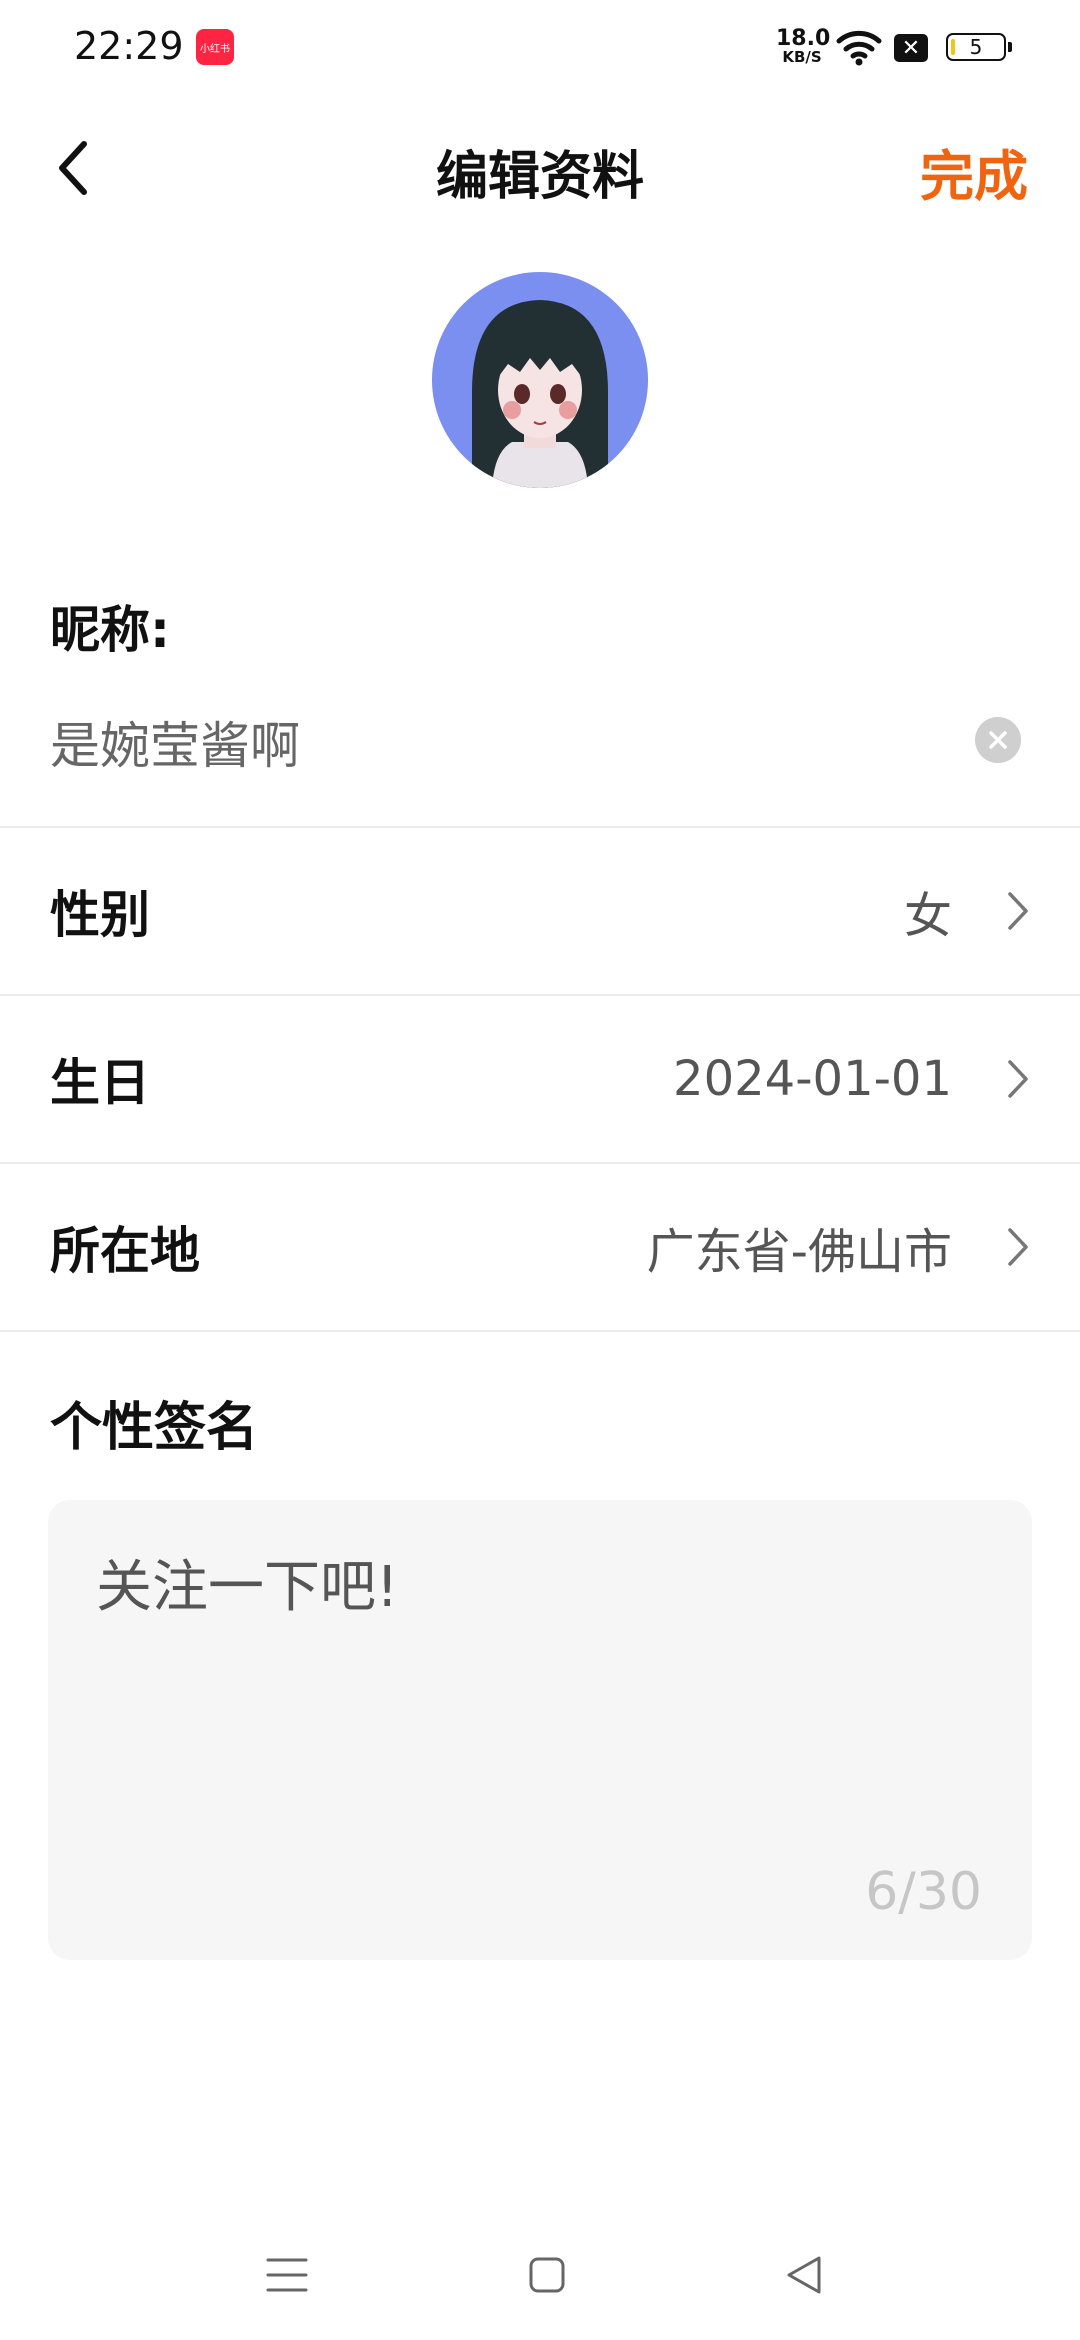 Image resolution: width=1080 pixels, height=2340 pixels. I want to click on battery-level-text: 5, so click(976, 47).